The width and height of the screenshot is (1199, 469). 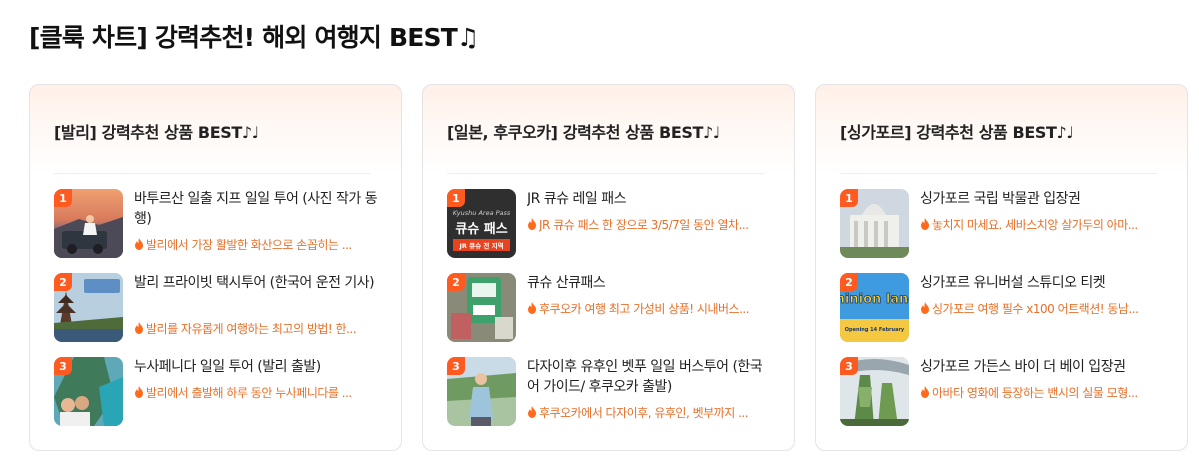 What do you see at coordinates (874, 299) in the screenshot?
I see `svg-text: minion land` at bounding box center [874, 299].